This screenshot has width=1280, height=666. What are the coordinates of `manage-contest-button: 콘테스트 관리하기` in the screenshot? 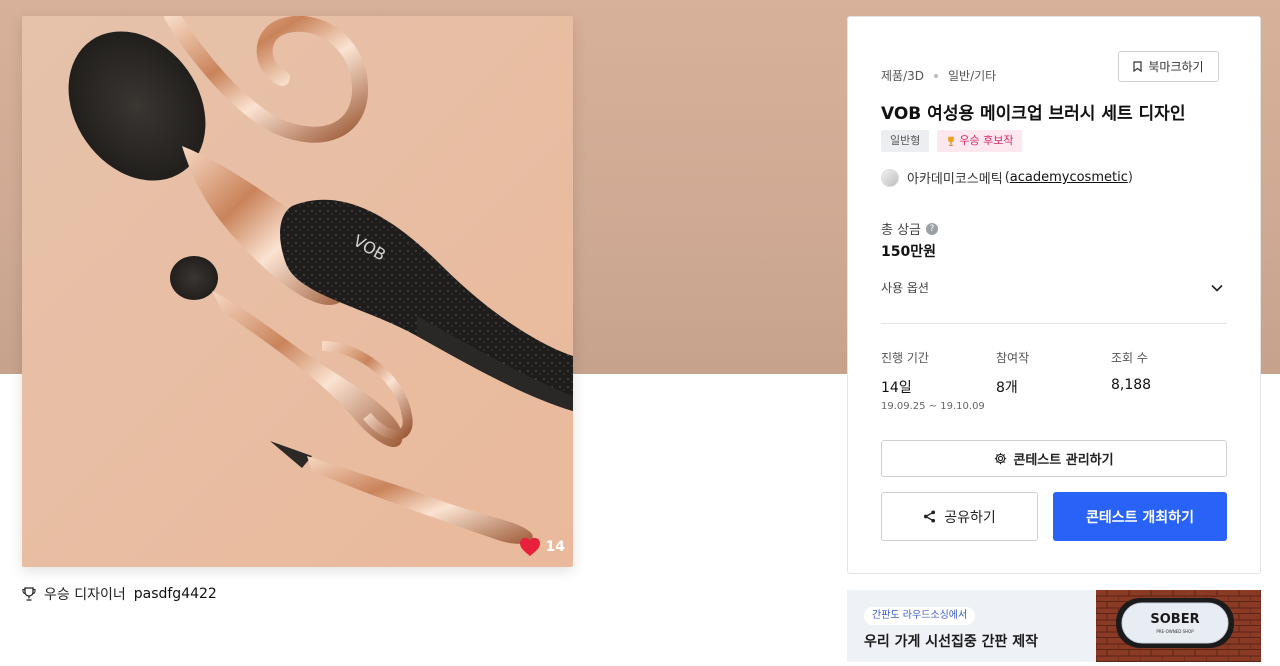 It's located at (1054, 458).